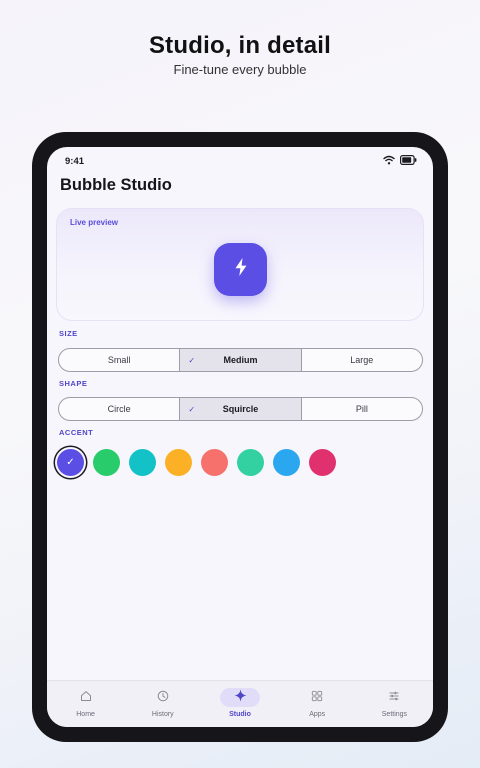 The image size is (480, 768). I want to click on home-icon, so click(86, 698).